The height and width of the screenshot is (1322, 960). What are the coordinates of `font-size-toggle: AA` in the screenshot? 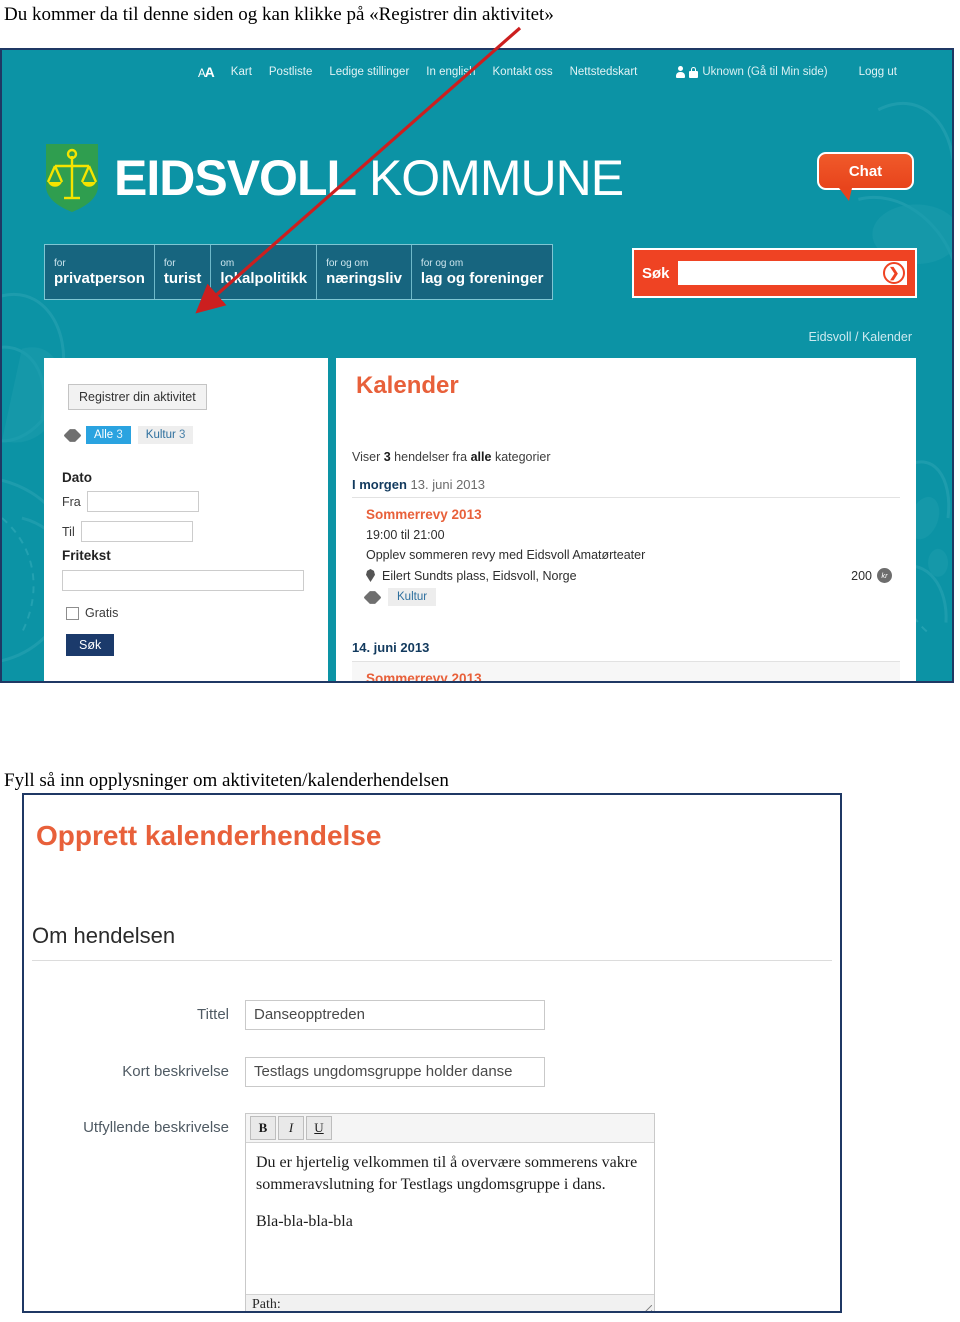 It's located at (206, 72).